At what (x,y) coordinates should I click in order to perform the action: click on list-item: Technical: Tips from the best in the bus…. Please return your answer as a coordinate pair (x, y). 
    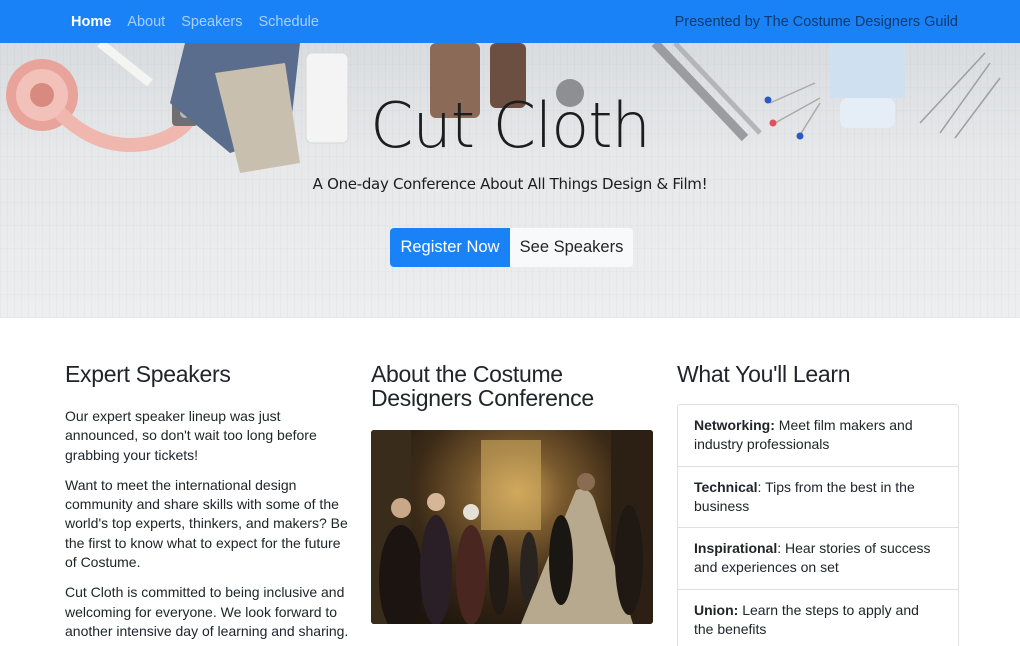
    Looking at the image, I should click on (818, 498).